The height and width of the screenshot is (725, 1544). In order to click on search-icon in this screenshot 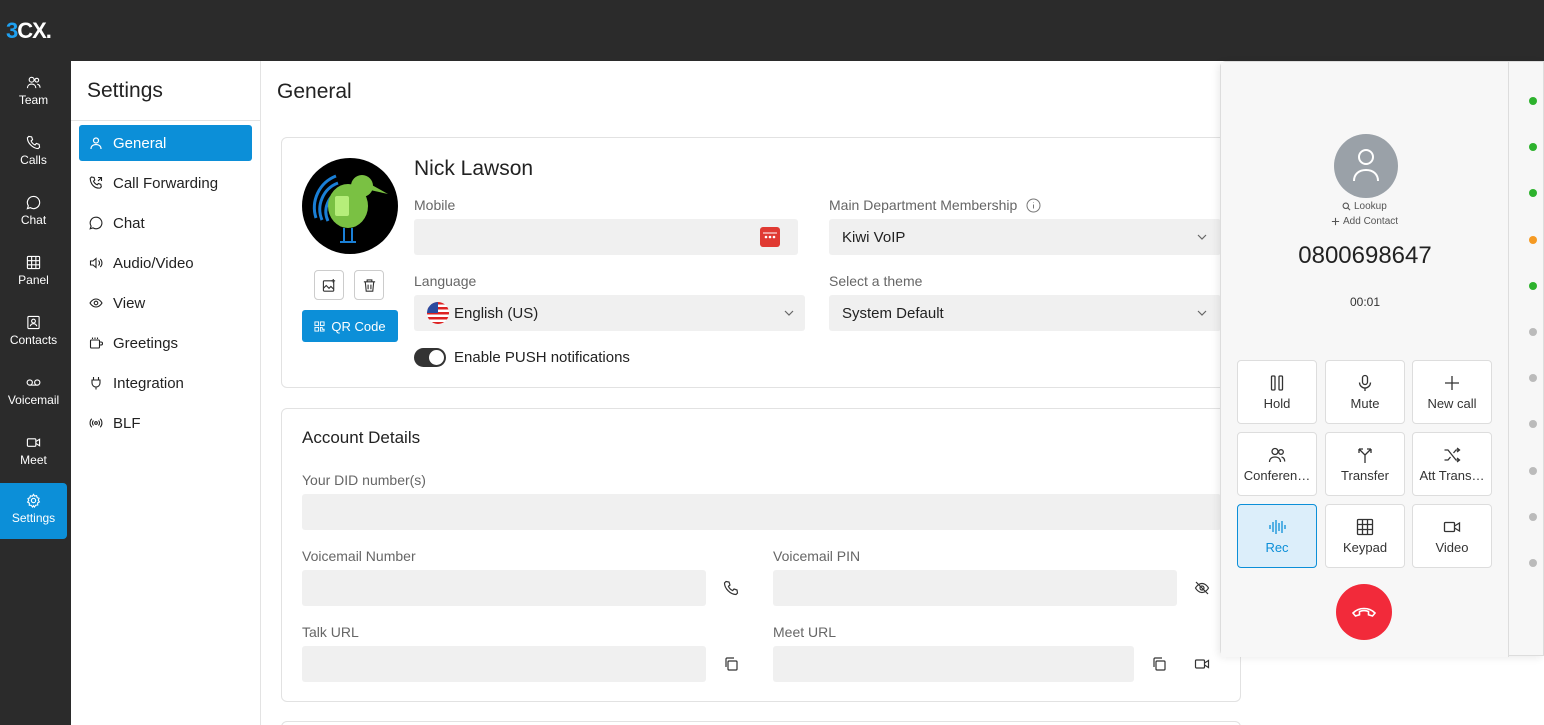, I will do `click(1346, 206)`.